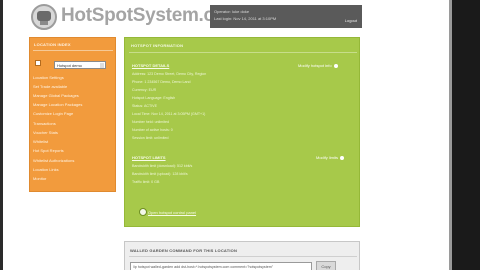  Describe the element at coordinates (71, 150) in the screenshot. I see `sidebar-item-hotspot-reports: Hot Spot Reports` at that location.